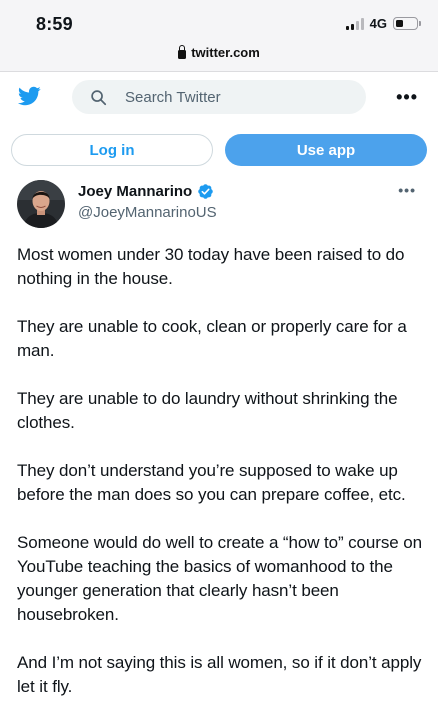 The width and height of the screenshot is (438, 720). I want to click on battery-icon, so click(407, 23).